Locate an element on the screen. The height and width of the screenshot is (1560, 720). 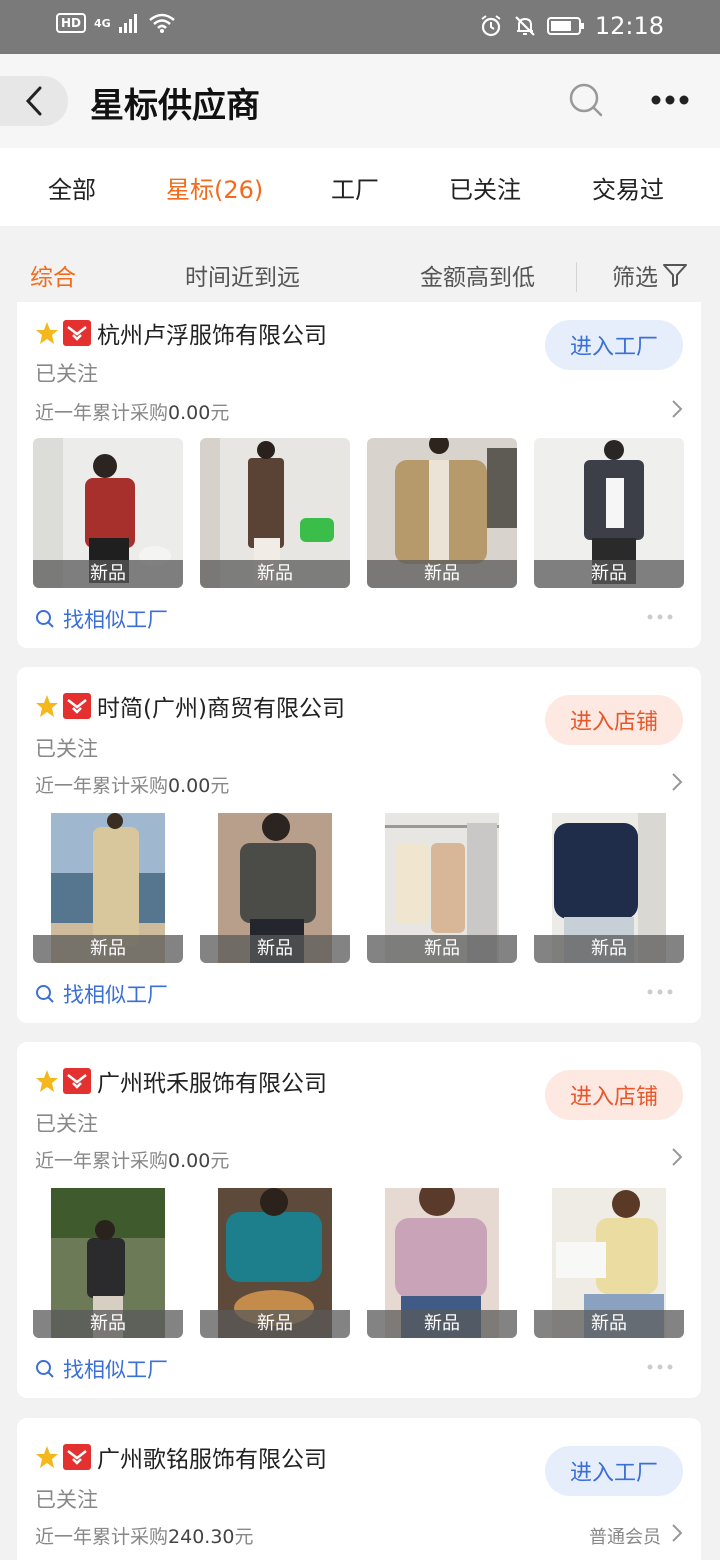
purchase-amount: 240.30 is located at coordinates (201, 1537).